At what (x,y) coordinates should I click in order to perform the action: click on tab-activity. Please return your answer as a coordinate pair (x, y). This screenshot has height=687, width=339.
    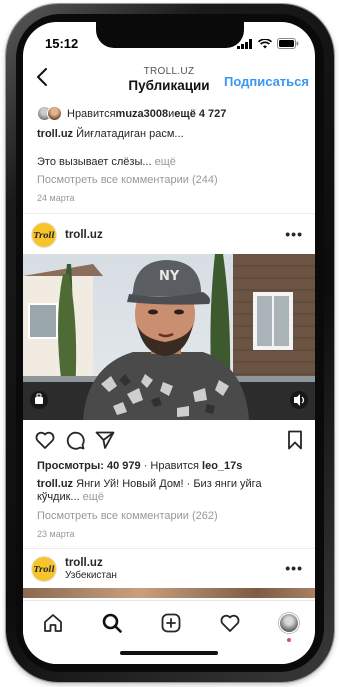
    Looking at the image, I should click on (230, 623).